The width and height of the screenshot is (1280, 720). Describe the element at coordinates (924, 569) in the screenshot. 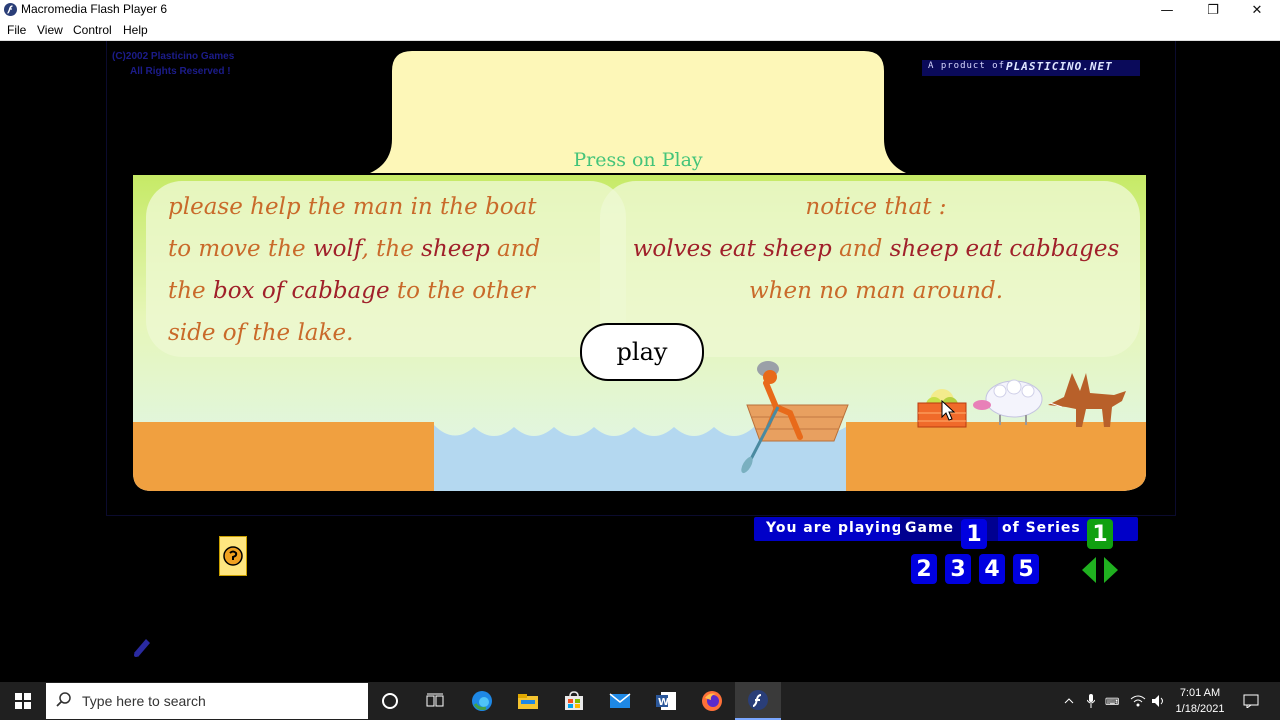

I see `game-2-button: 2` at that location.